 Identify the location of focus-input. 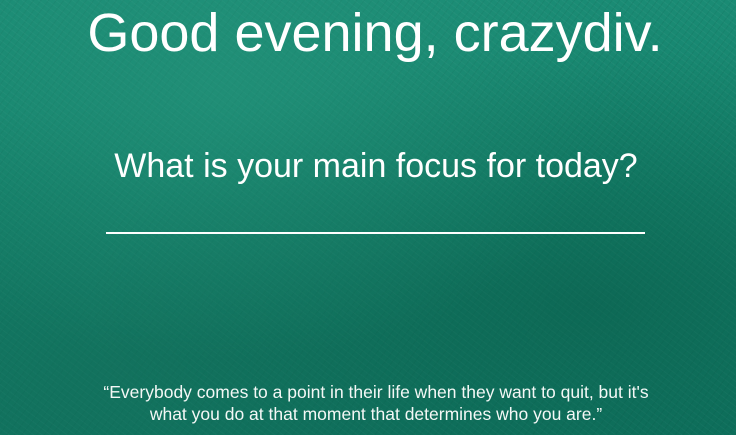
(375, 217).